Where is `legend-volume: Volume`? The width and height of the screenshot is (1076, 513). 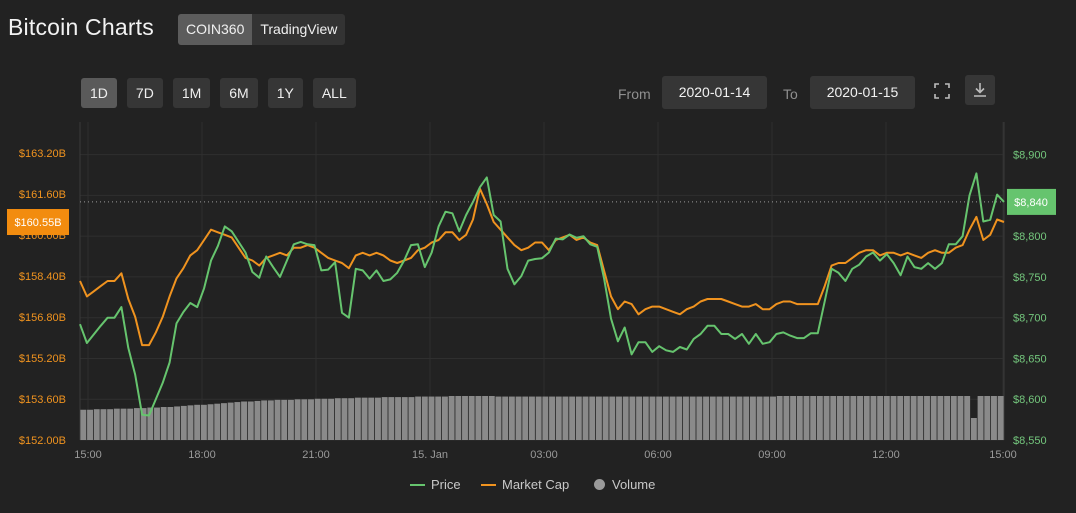
legend-volume: Volume is located at coordinates (624, 484).